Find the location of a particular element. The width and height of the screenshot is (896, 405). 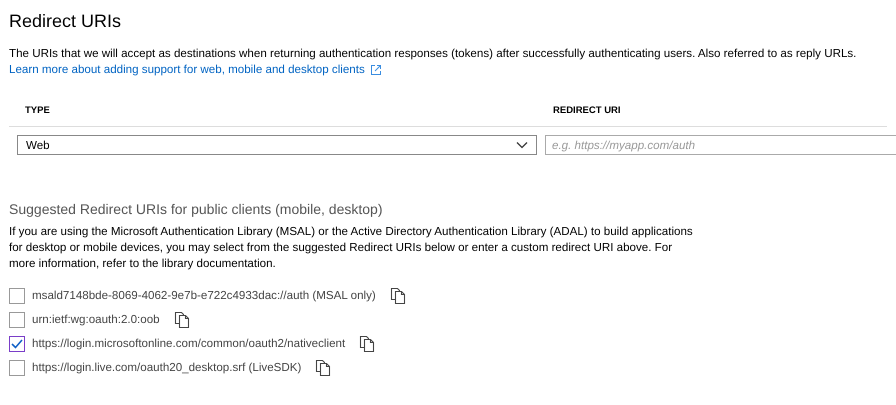

type-dropdown: Web is located at coordinates (277, 145).